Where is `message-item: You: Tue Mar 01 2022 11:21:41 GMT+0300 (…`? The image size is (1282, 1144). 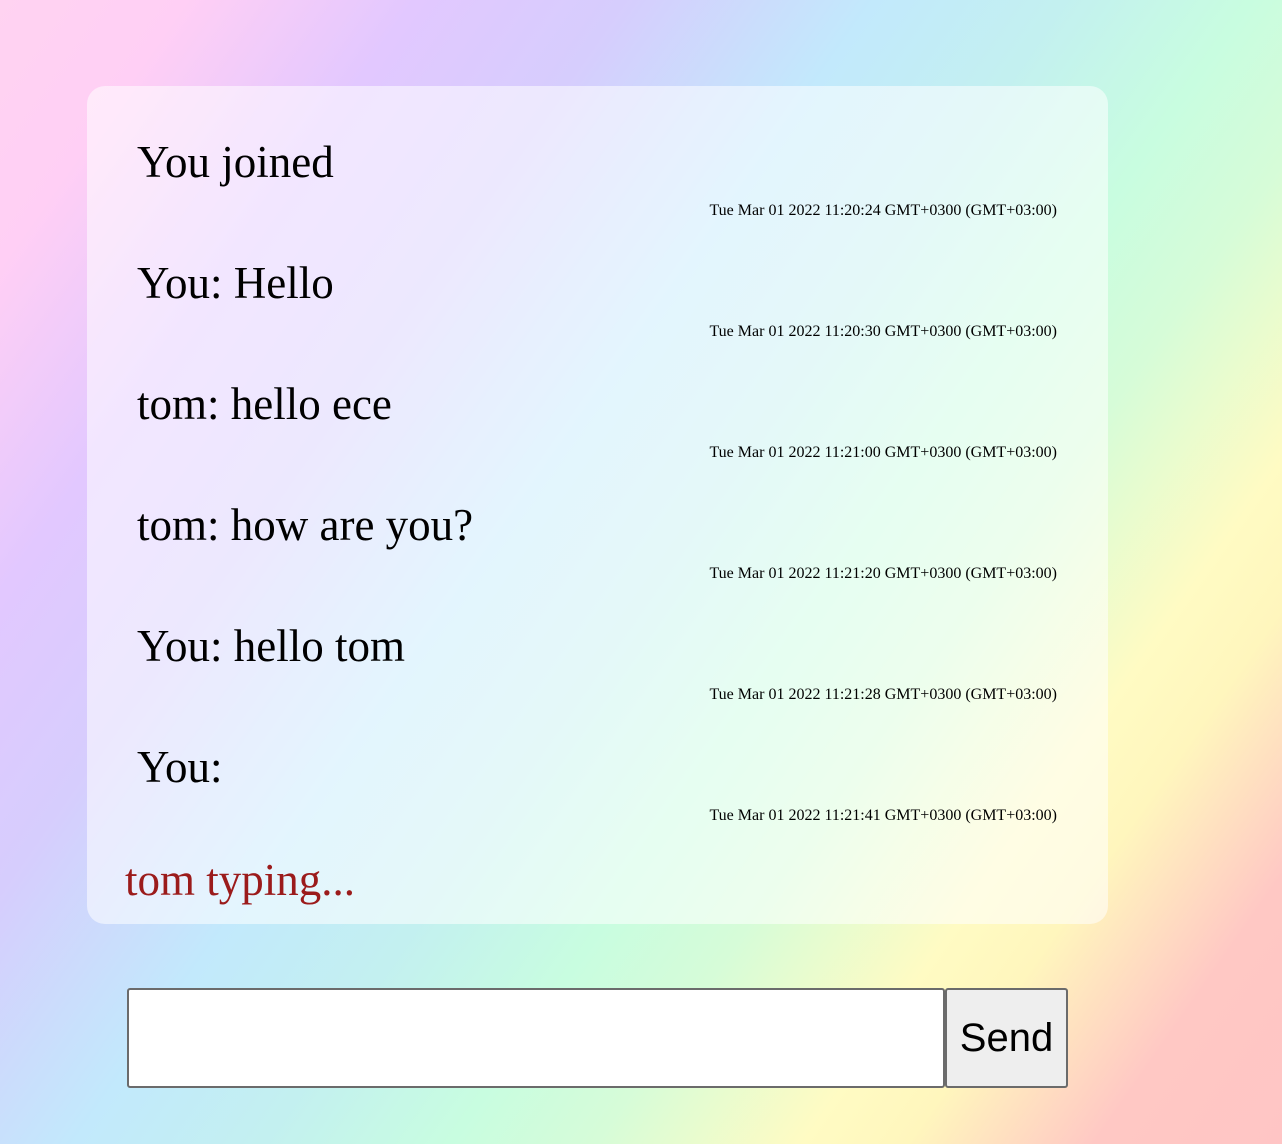
message-item: You: Tue Mar 01 2022 11:21:41 GMT+0300 (… is located at coordinates (597, 757).